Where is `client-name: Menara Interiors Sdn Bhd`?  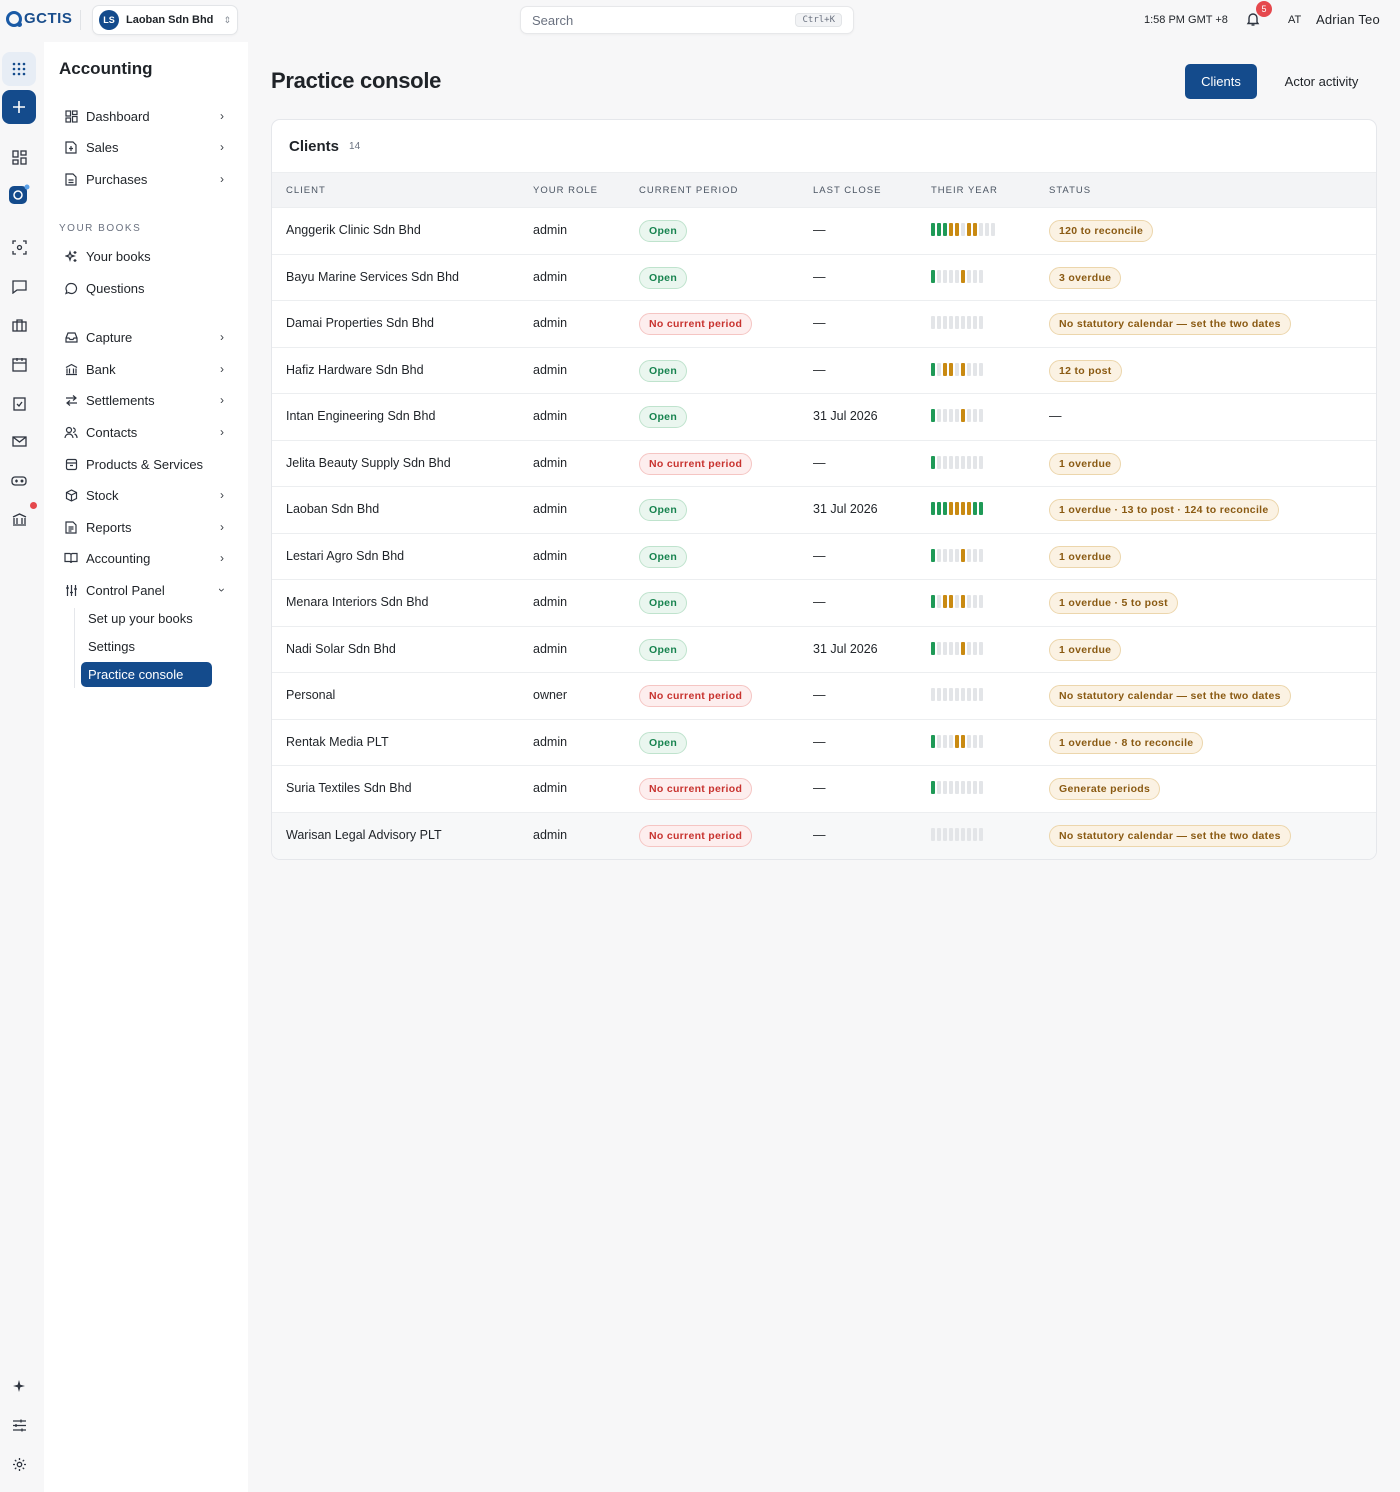
client-name: Menara Interiors Sdn Bhd is located at coordinates (357, 602).